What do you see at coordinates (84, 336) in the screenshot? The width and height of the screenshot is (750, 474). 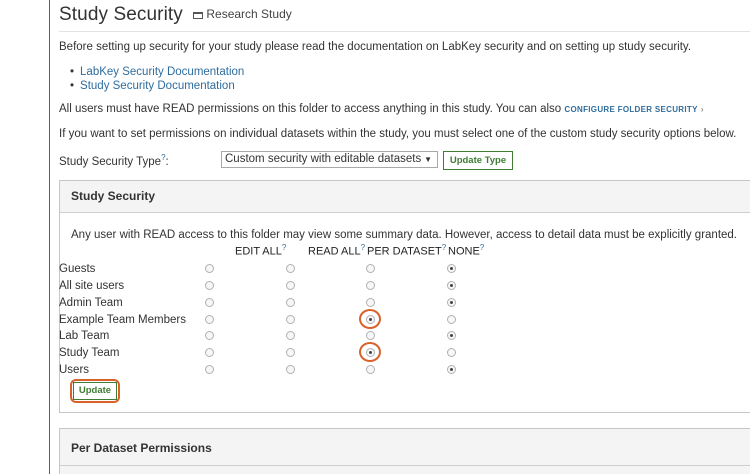 I see `group-label: Lab Team` at bounding box center [84, 336].